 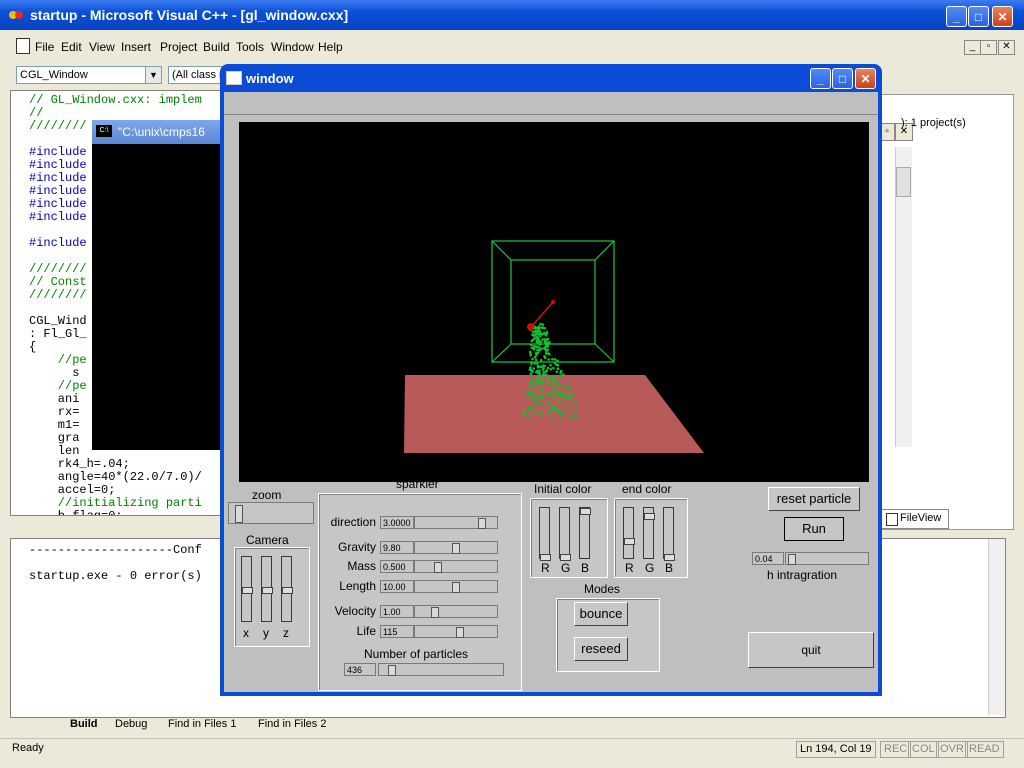 I want to click on zoom-slider, so click(x=271, y=513).